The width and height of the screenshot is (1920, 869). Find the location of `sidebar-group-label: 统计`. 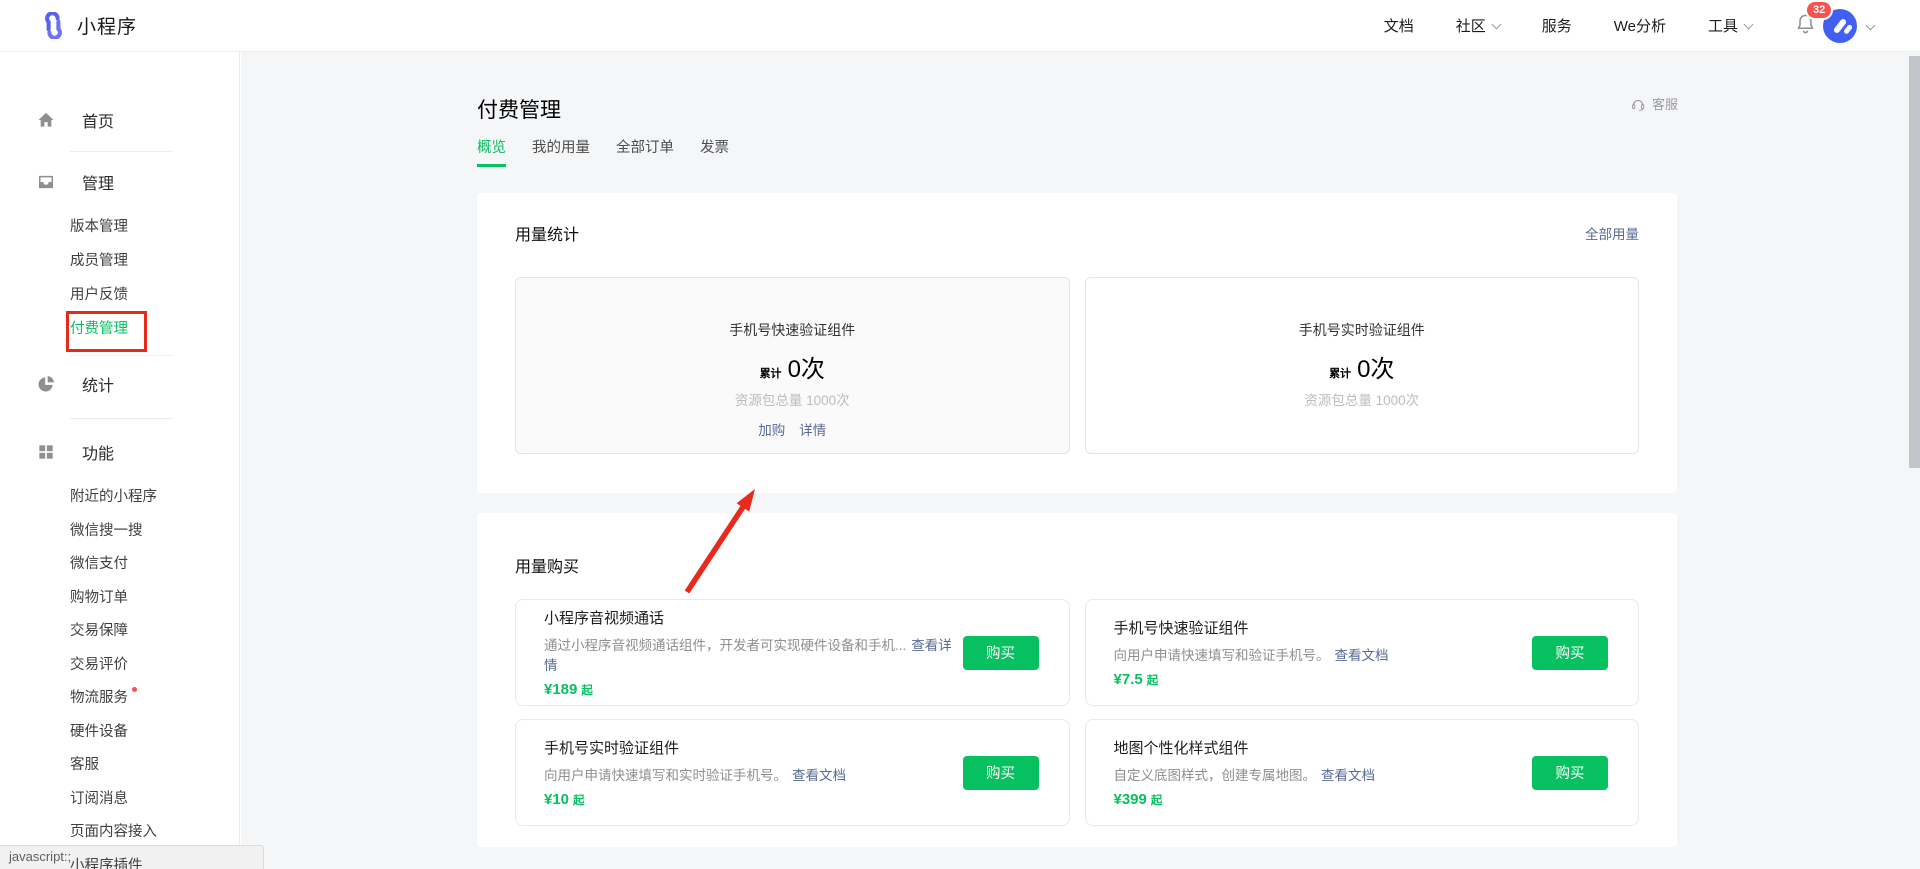

sidebar-group-label: 统计 is located at coordinates (98, 386).